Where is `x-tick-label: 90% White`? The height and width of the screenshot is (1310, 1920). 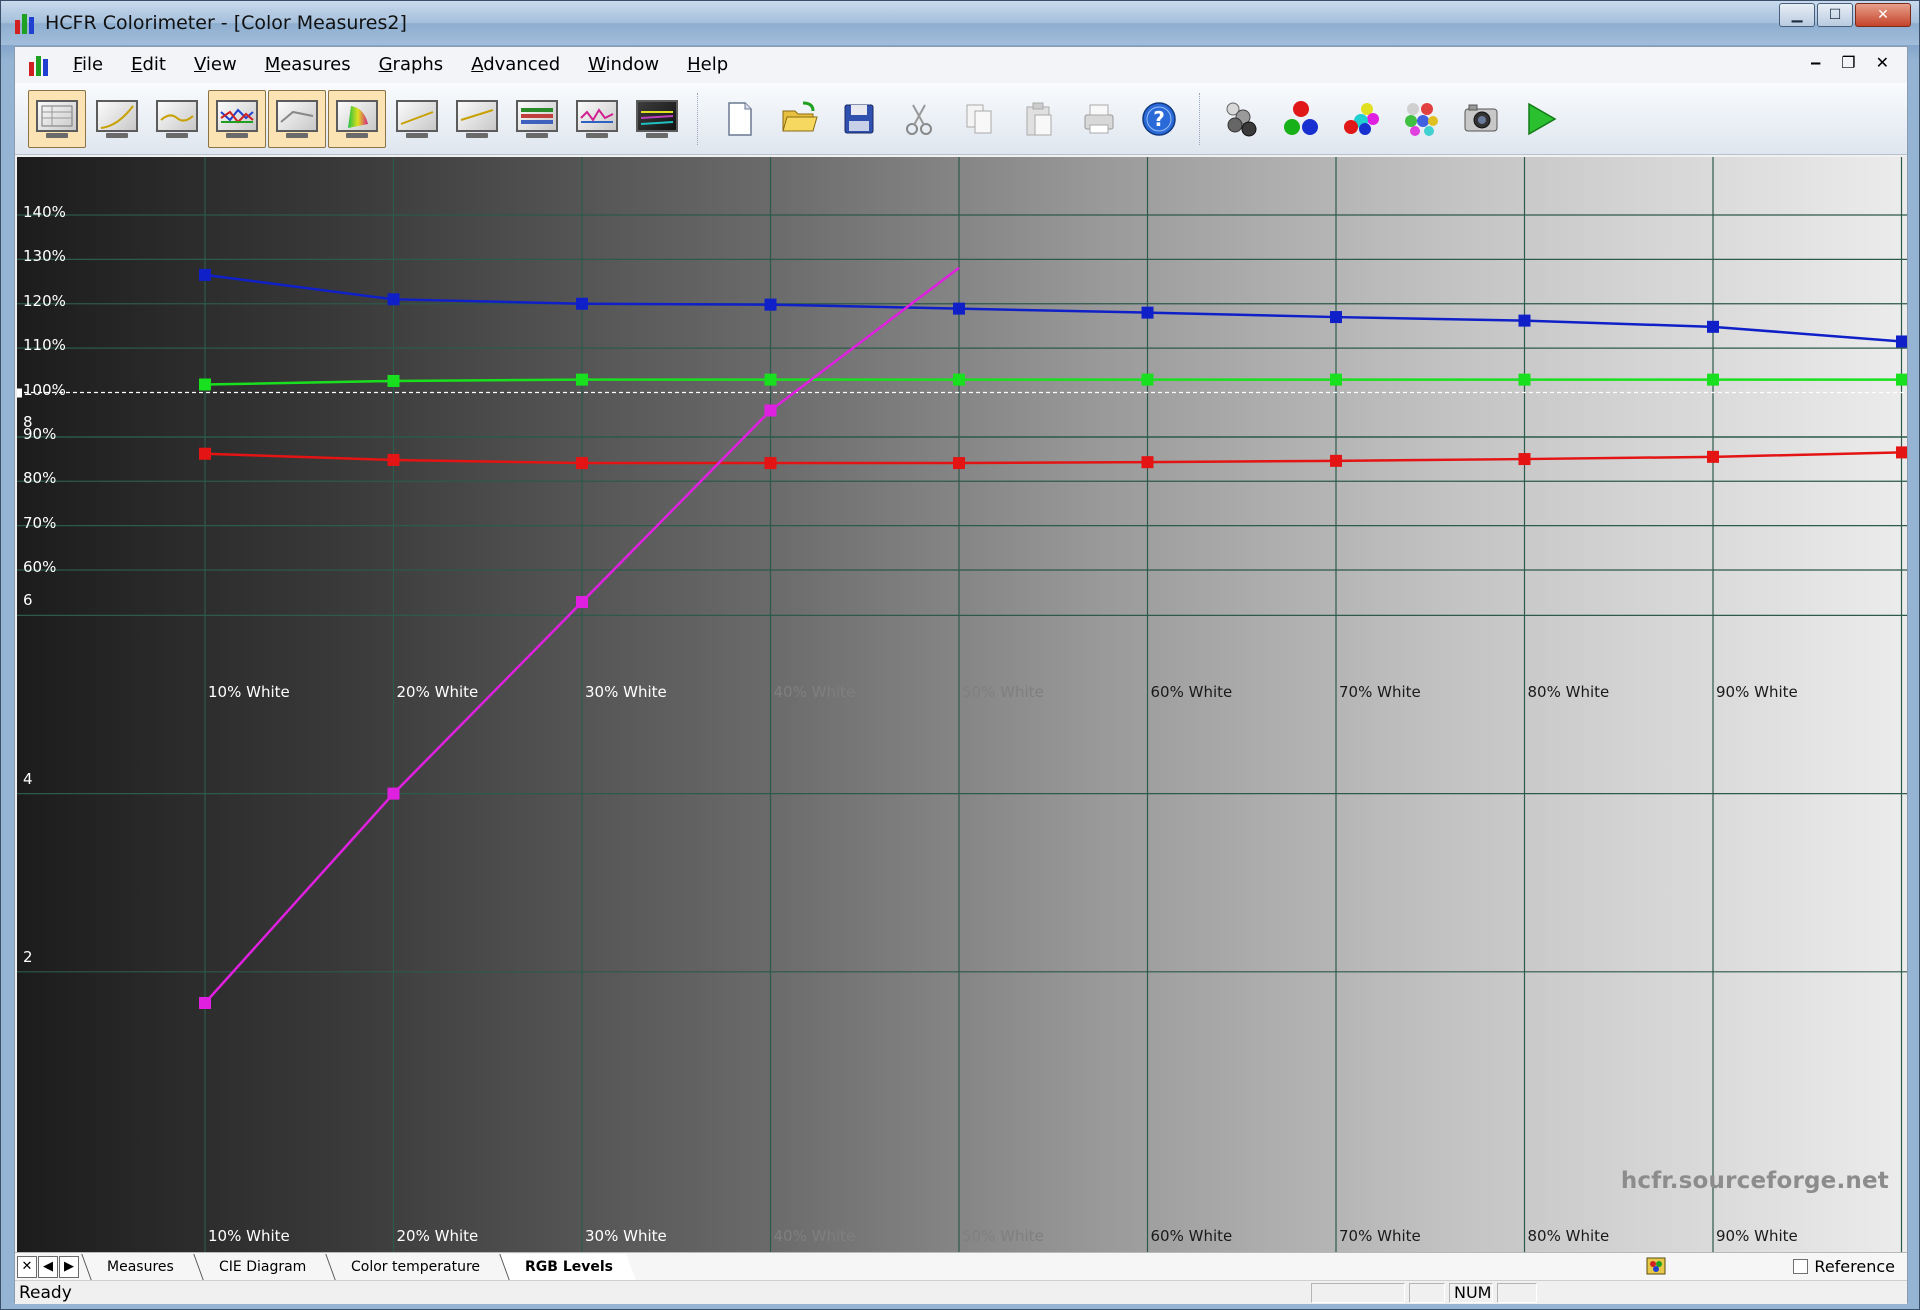 x-tick-label: 90% White is located at coordinates (1757, 1236).